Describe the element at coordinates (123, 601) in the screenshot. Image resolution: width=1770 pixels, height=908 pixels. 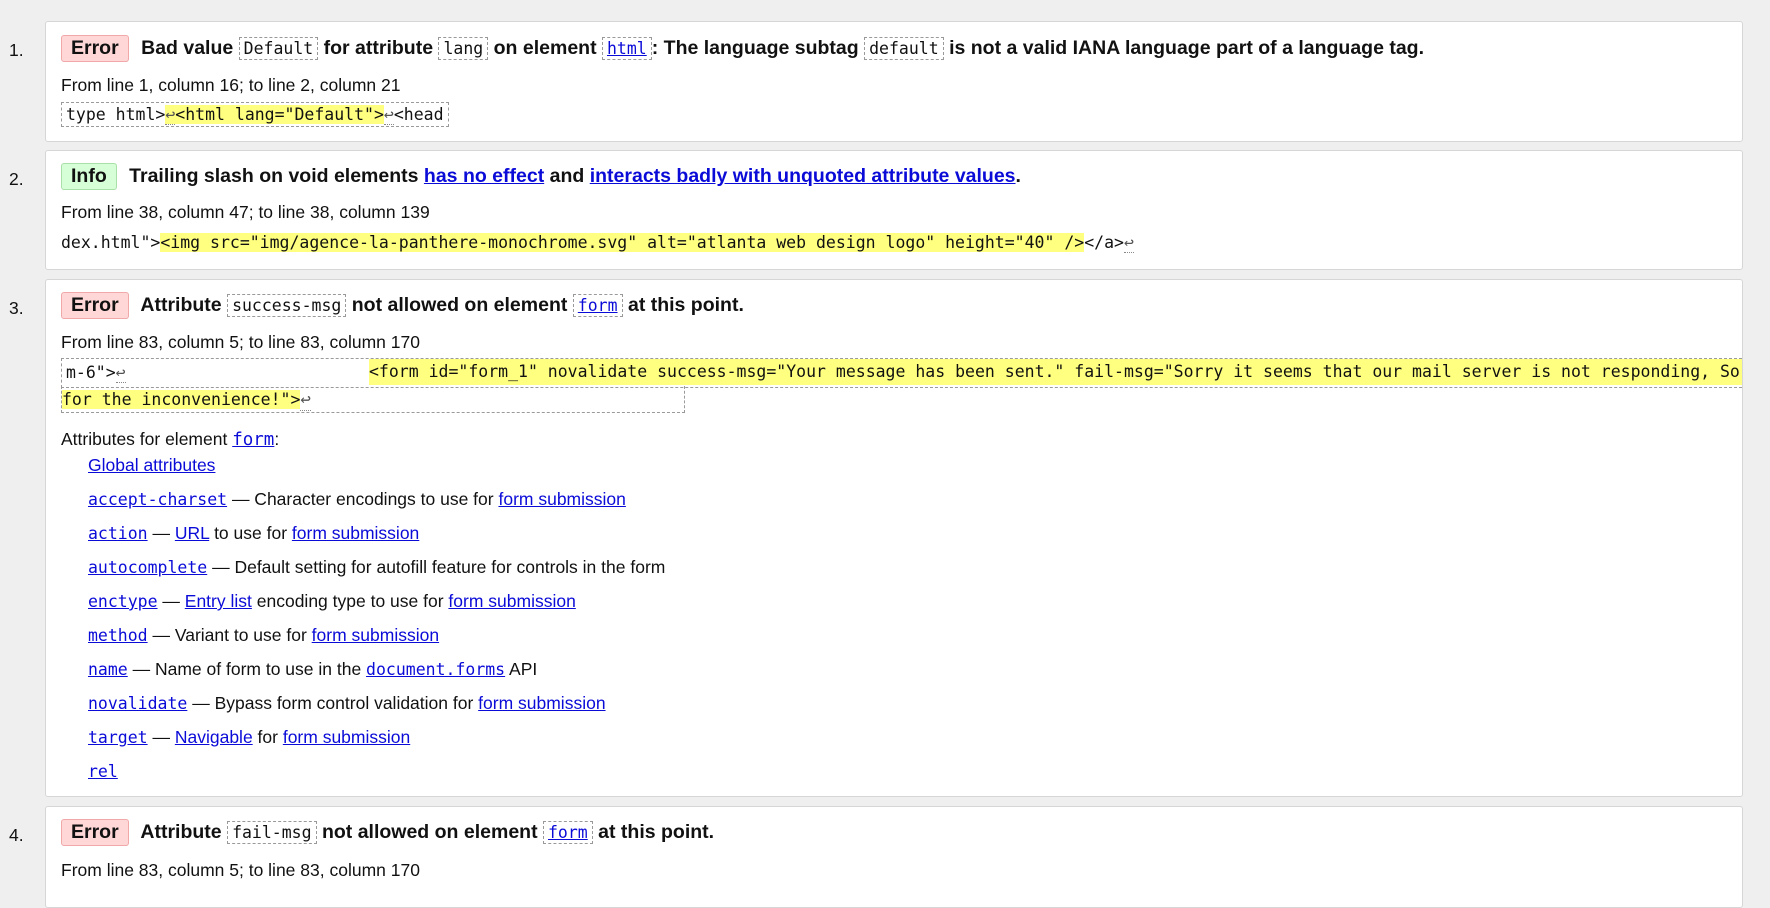
I see `attribute-link-enctype: enctype` at that location.